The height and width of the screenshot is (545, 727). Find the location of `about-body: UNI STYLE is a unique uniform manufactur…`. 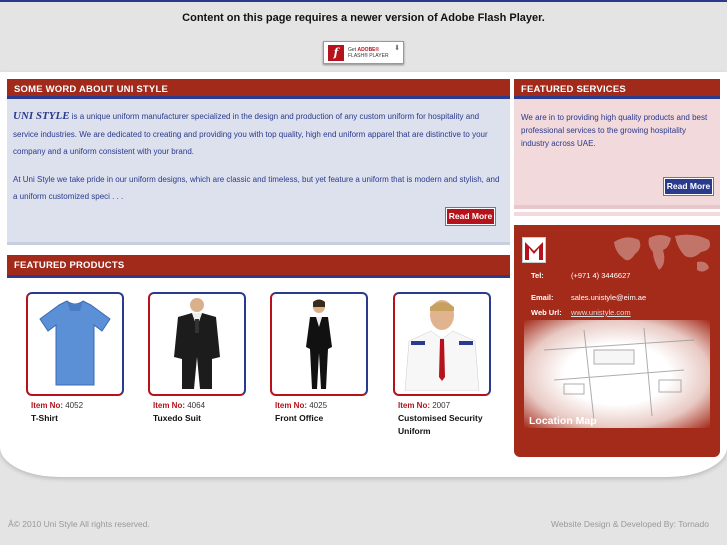

about-body: UNI STYLE is a unique uniform manufactur… is located at coordinates (258, 157).